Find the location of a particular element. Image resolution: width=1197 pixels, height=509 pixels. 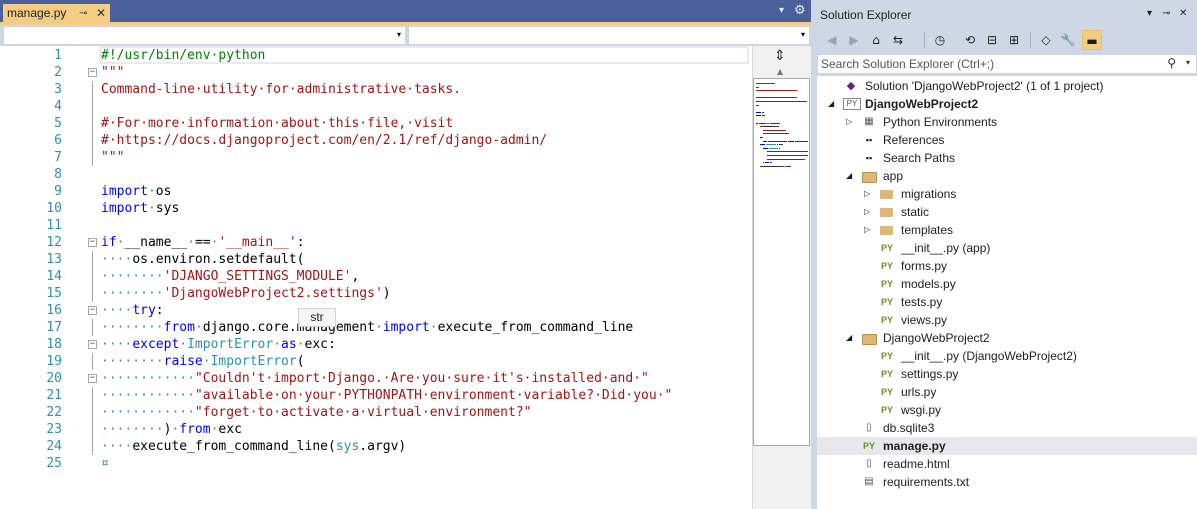

tree-item: PY forms.py is located at coordinates (1007, 266).